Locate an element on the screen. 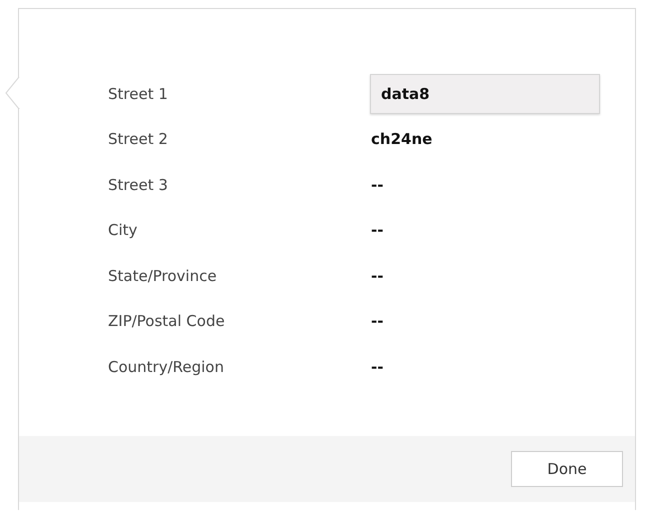 The image size is (647, 519). done-button: Done is located at coordinates (567, 469).